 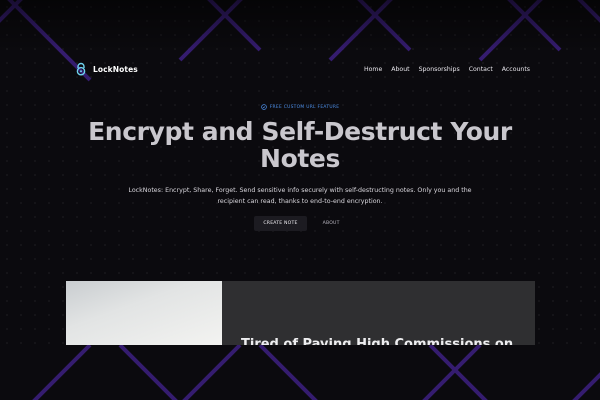 I want to click on promo-image, so click(x=144, y=313).